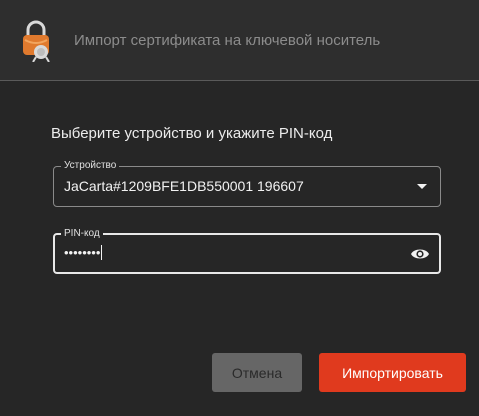 The image size is (479, 416). Describe the element at coordinates (257, 372) in the screenshot. I see `cancel-button: Отмена` at that location.